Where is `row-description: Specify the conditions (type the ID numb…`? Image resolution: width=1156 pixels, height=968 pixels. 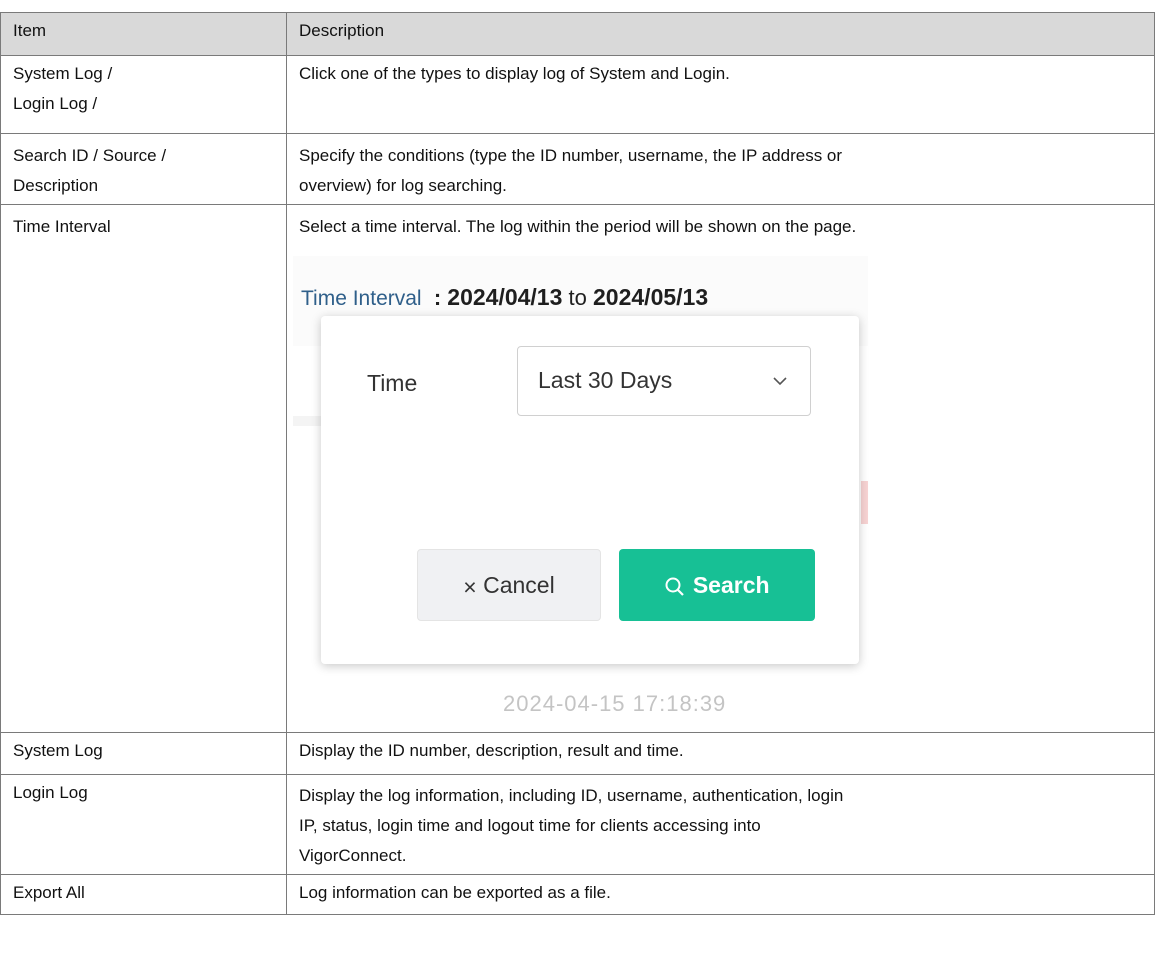 row-description: Specify the conditions (type the ID numb… is located at coordinates (720, 169).